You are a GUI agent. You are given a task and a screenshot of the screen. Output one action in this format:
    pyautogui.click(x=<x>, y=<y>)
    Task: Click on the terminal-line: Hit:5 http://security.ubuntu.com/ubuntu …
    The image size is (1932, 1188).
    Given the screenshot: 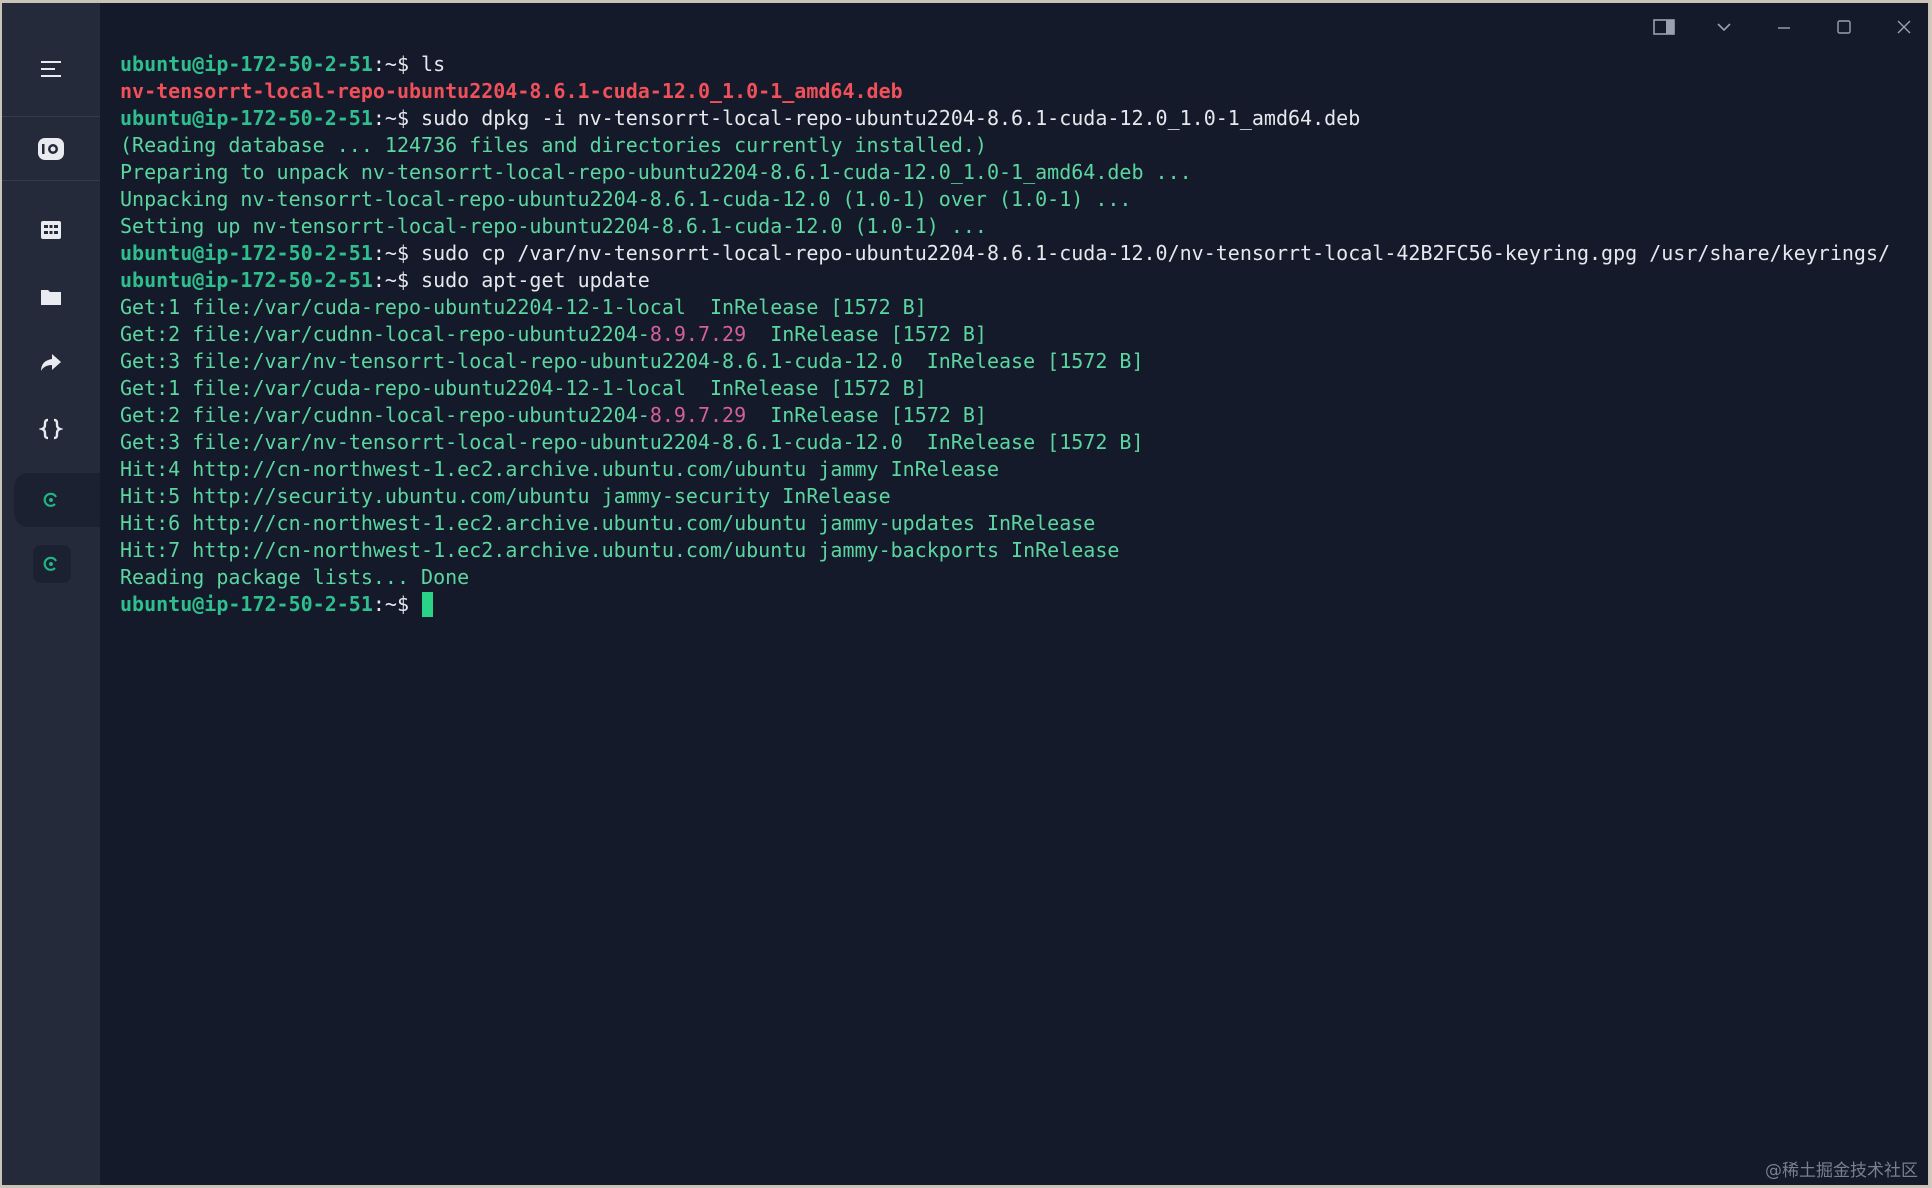 What is the action you would take?
    pyautogui.click(x=1014, y=496)
    